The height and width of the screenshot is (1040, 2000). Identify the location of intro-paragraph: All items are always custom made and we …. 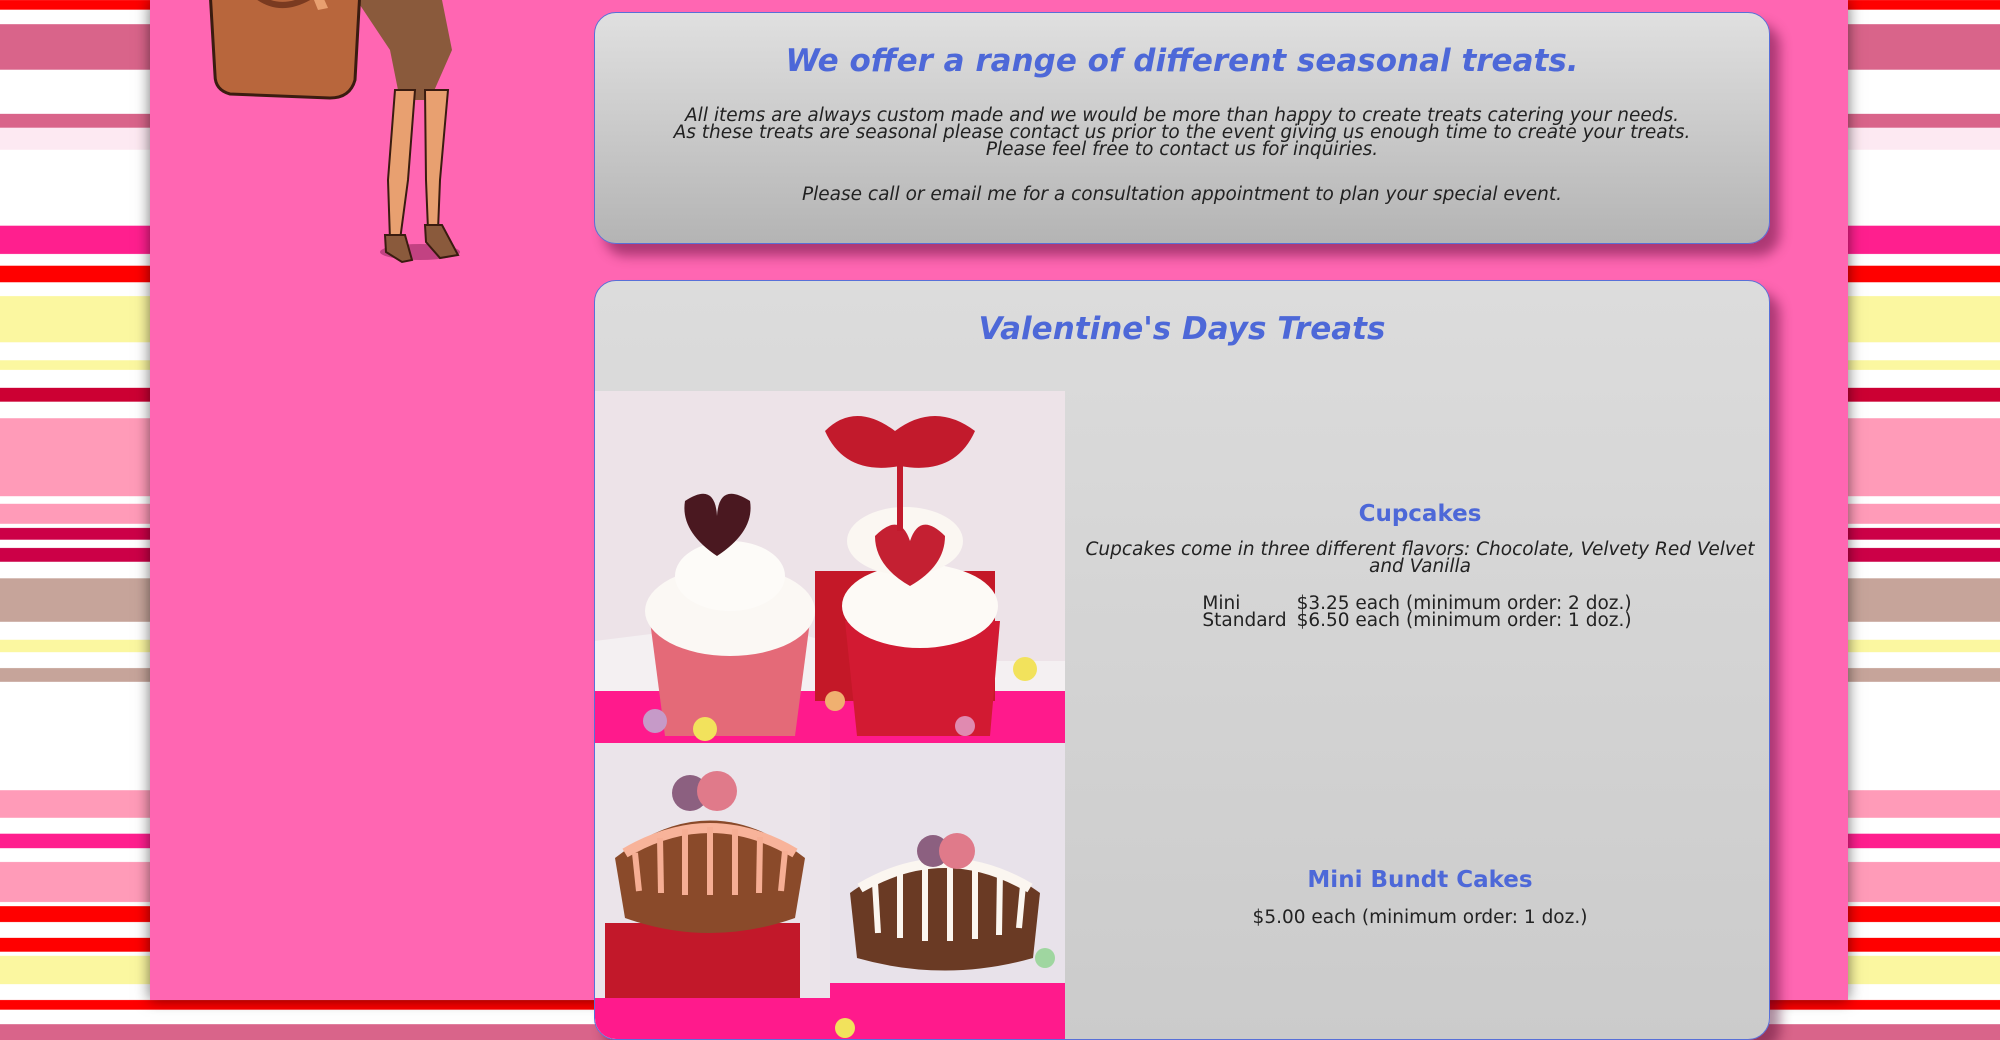
(1182, 133).